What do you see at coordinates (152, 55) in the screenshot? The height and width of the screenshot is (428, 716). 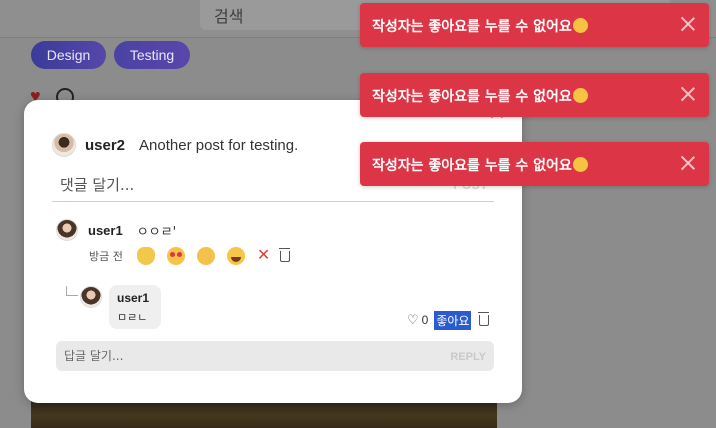 I see `tag-testing: Testing` at bounding box center [152, 55].